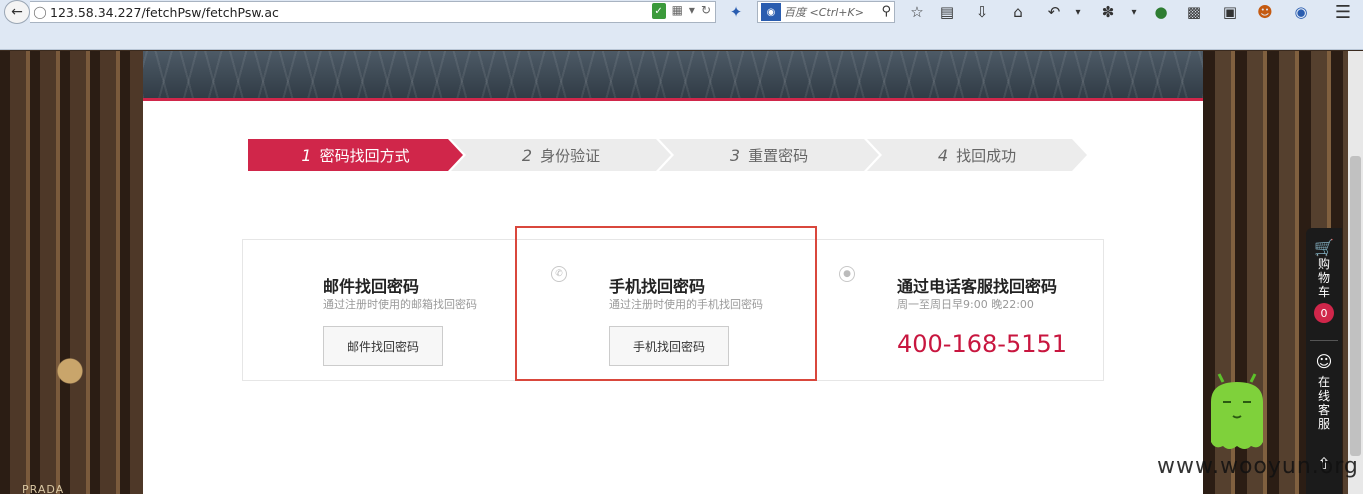 The height and width of the screenshot is (494, 1363). I want to click on globe-addon-icon: ◉, so click(1301, 12).